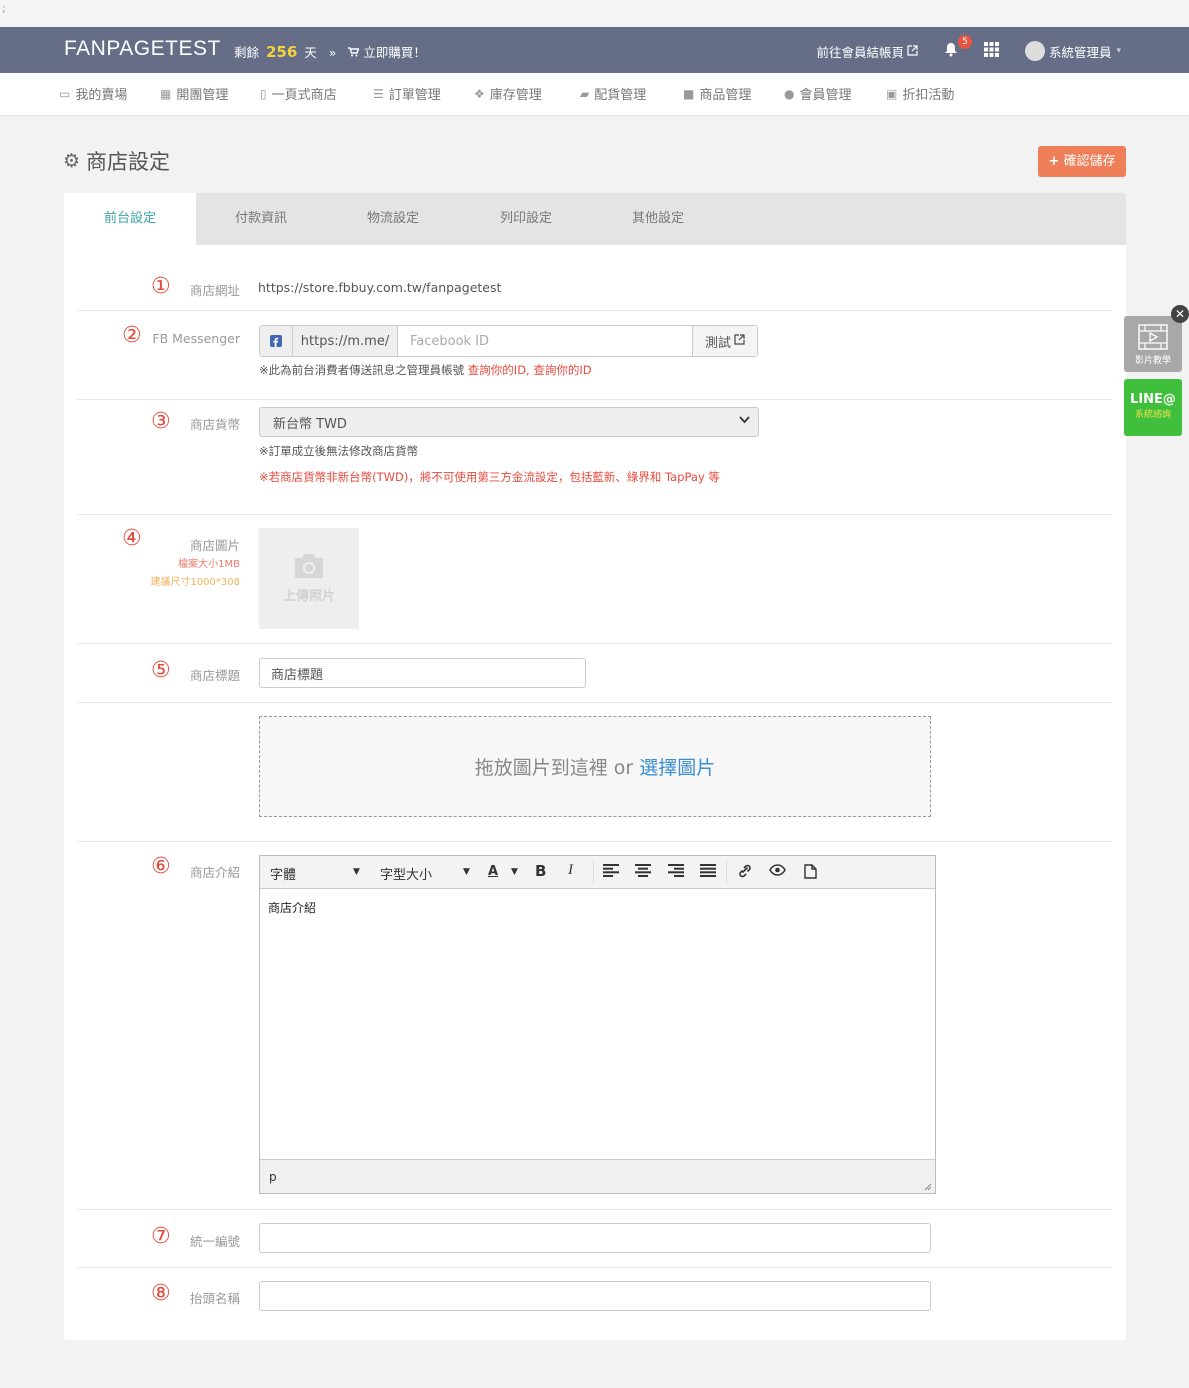 The height and width of the screenshot is (1388, 1189). Describe the element at coordinates (867, 51) in the screenshot. I see `member-checkout-link: 前往會員結帳頁` at that location.